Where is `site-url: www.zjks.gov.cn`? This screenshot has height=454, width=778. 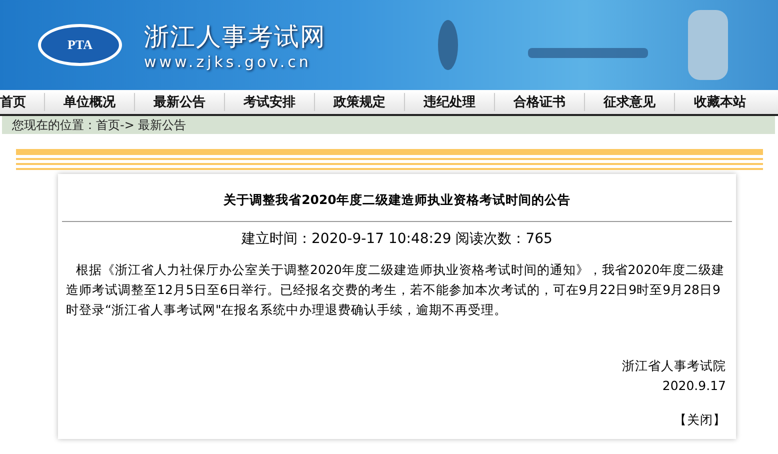 site-url: www.zjks.gov.cn is located at coordinates (228, 61).